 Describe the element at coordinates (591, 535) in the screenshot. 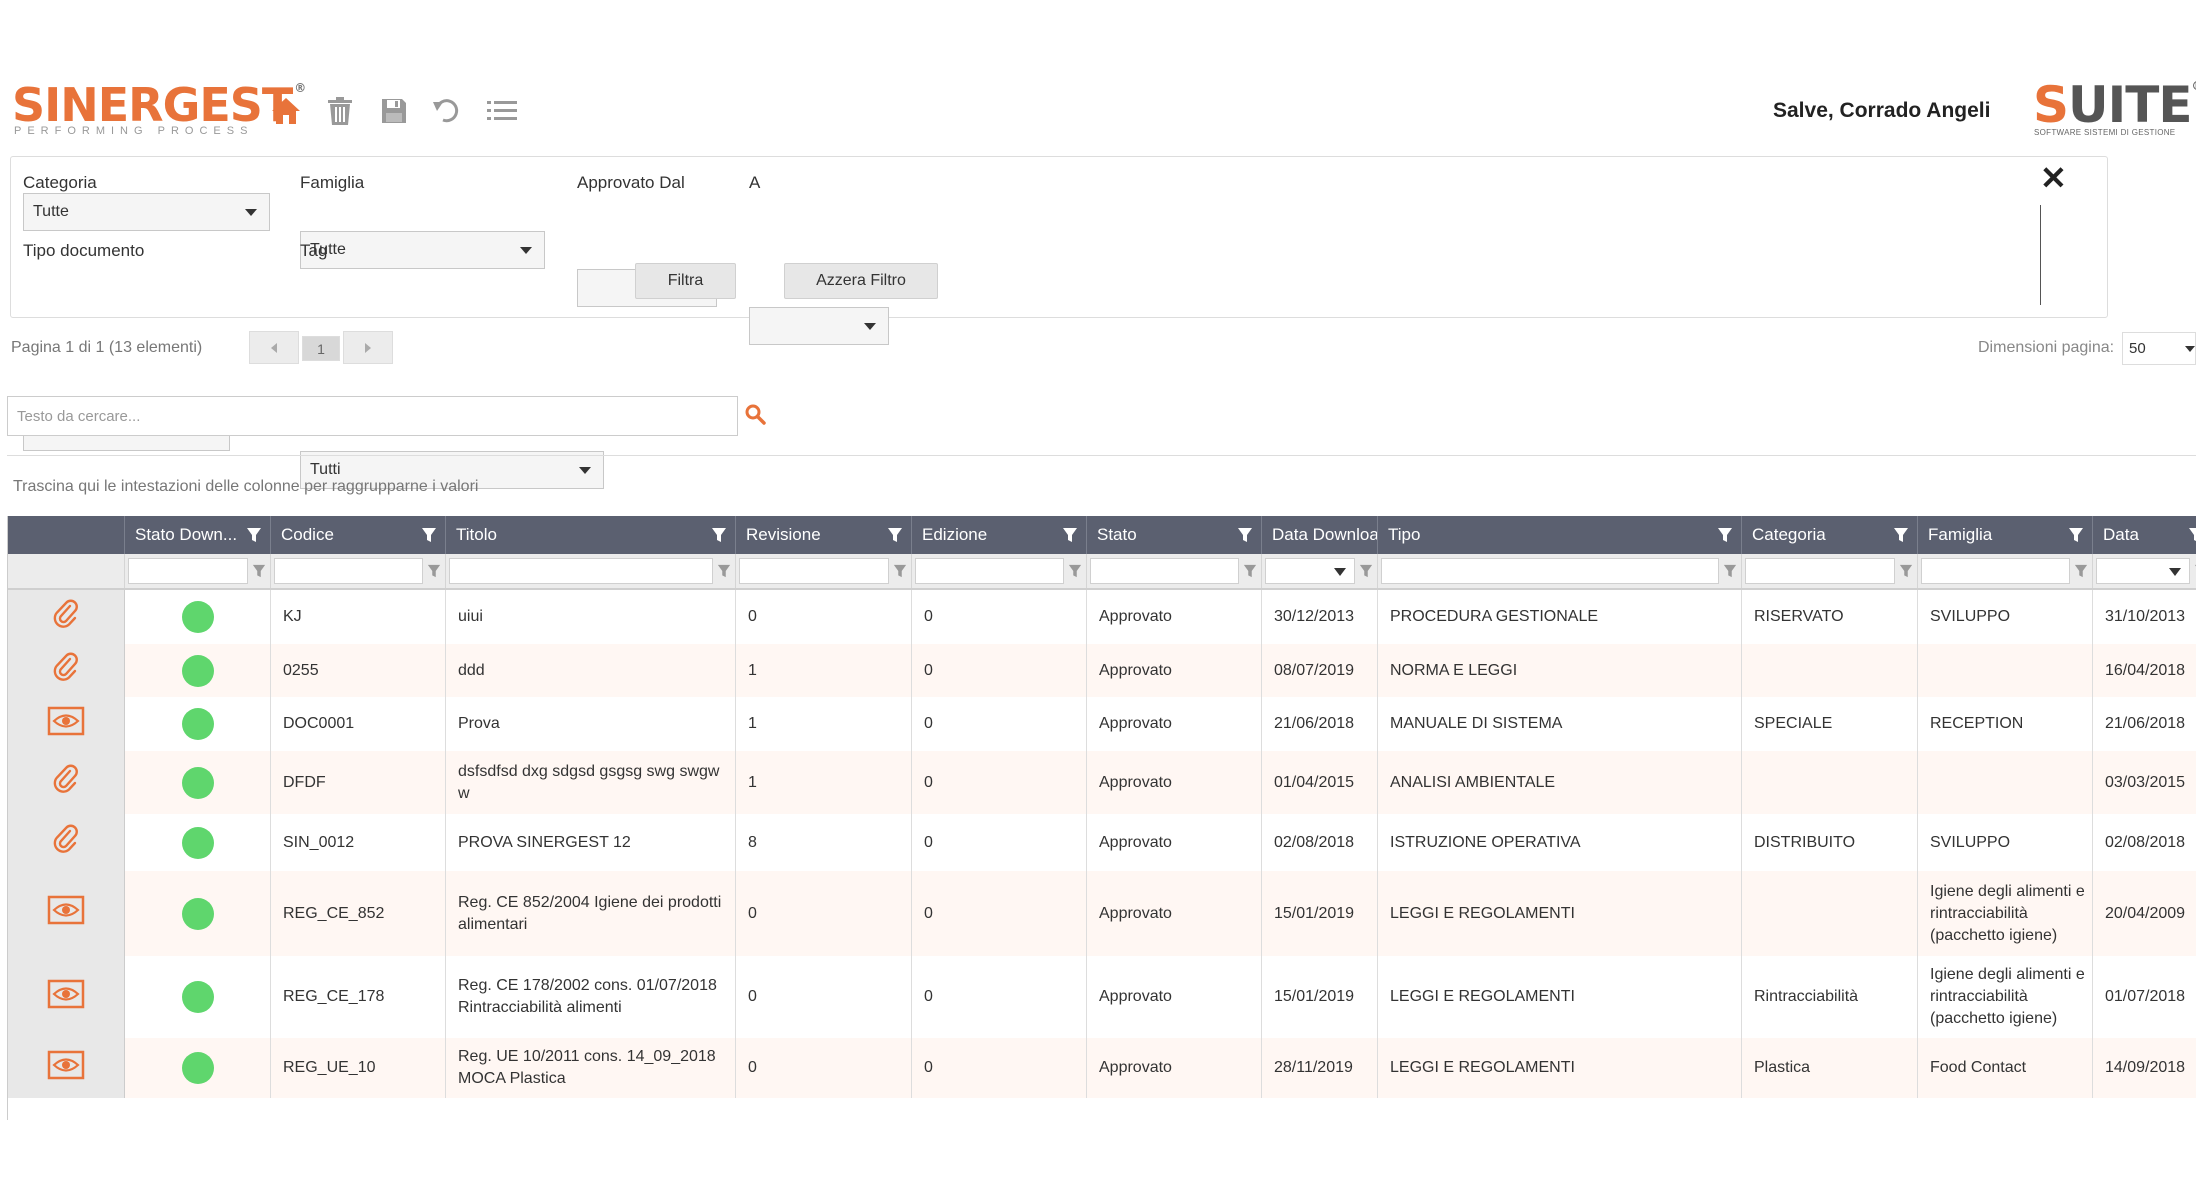

I see `column-header-titolo: Titolo` at that location.